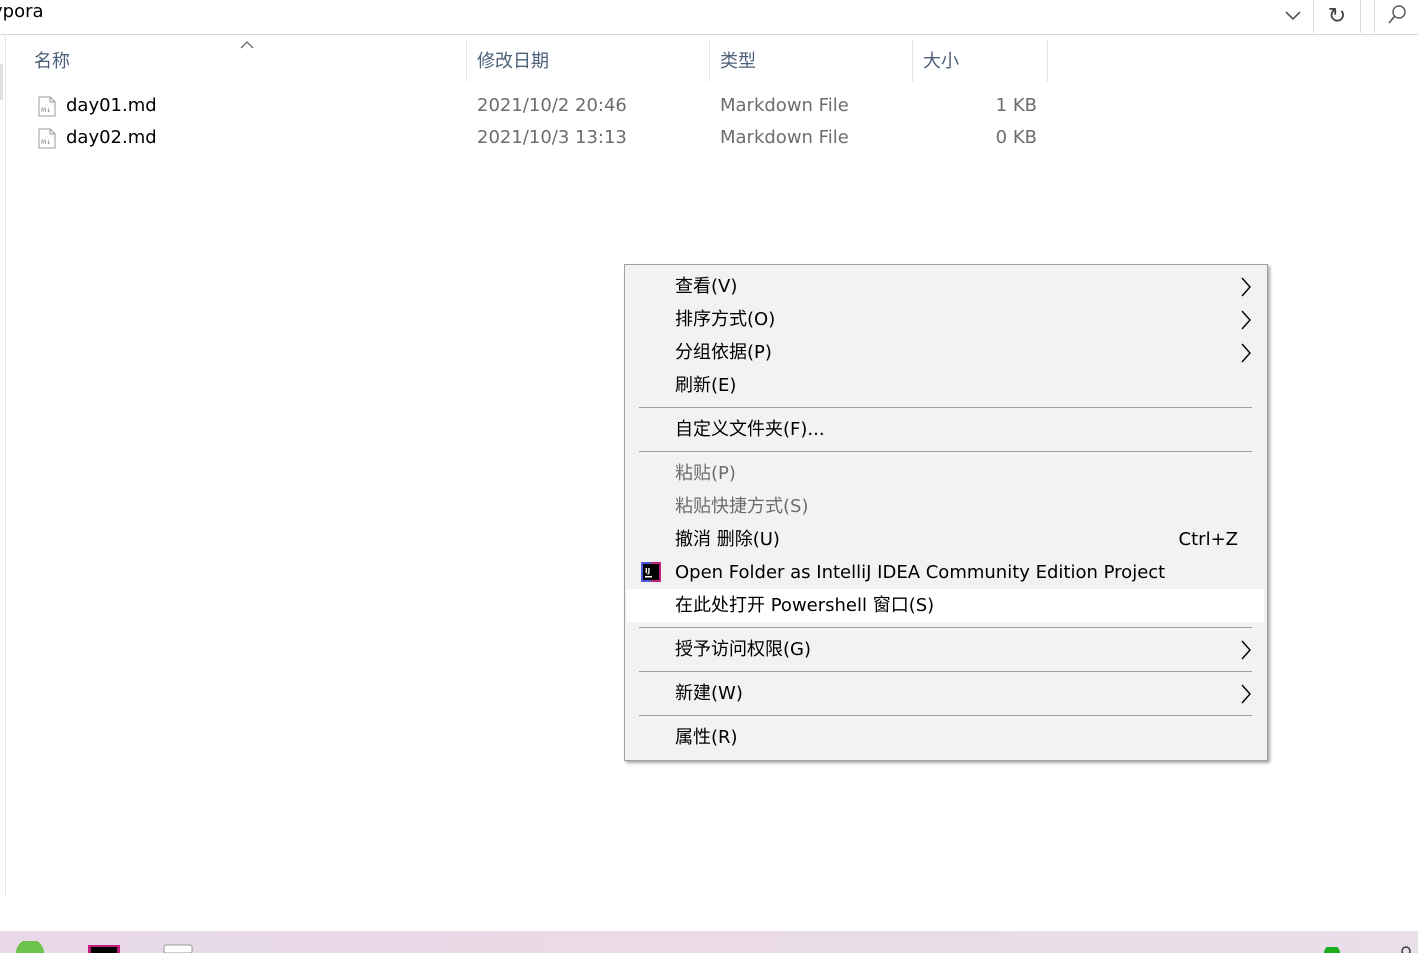  Describe the element at coordinates (1, 82) in the screenshot. I see `scroll-indicator` at that location.